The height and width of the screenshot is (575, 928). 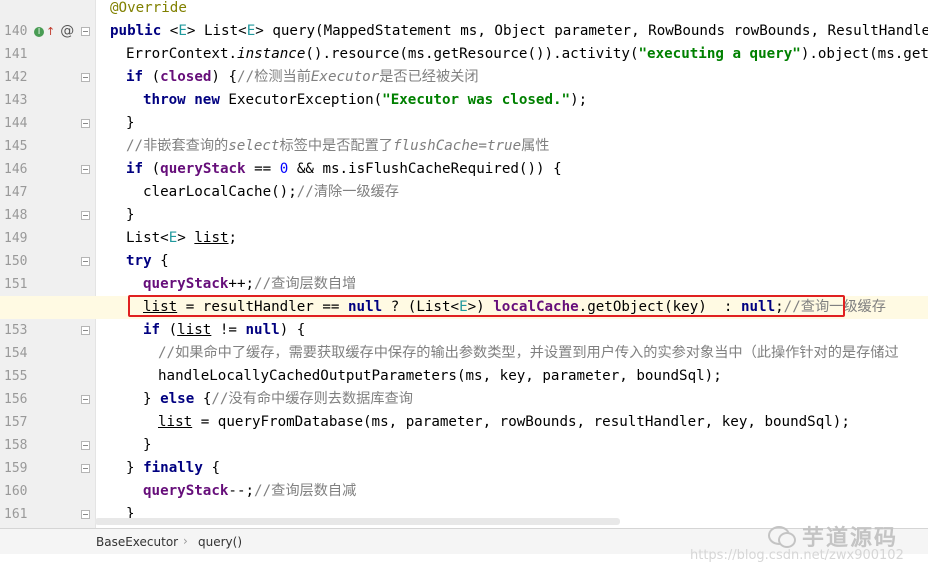 What do you see at coordinates (278, 399) in the screenshot?
I see `code-text: } else {//没有命中缓存则去数据库查询` at bounding box center [278, 399].